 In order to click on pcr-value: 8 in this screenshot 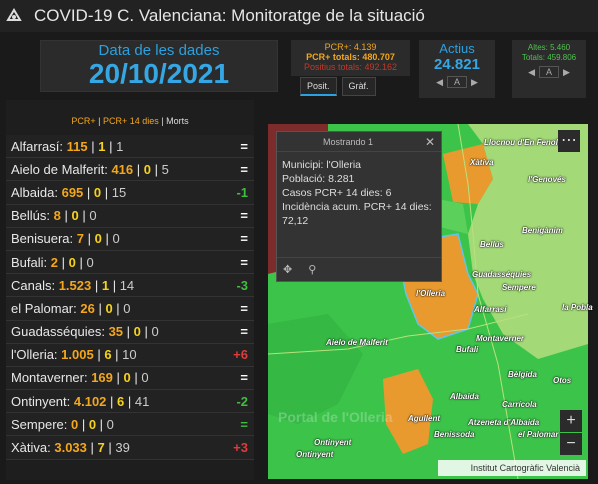, I will do `click(57, 216)`.